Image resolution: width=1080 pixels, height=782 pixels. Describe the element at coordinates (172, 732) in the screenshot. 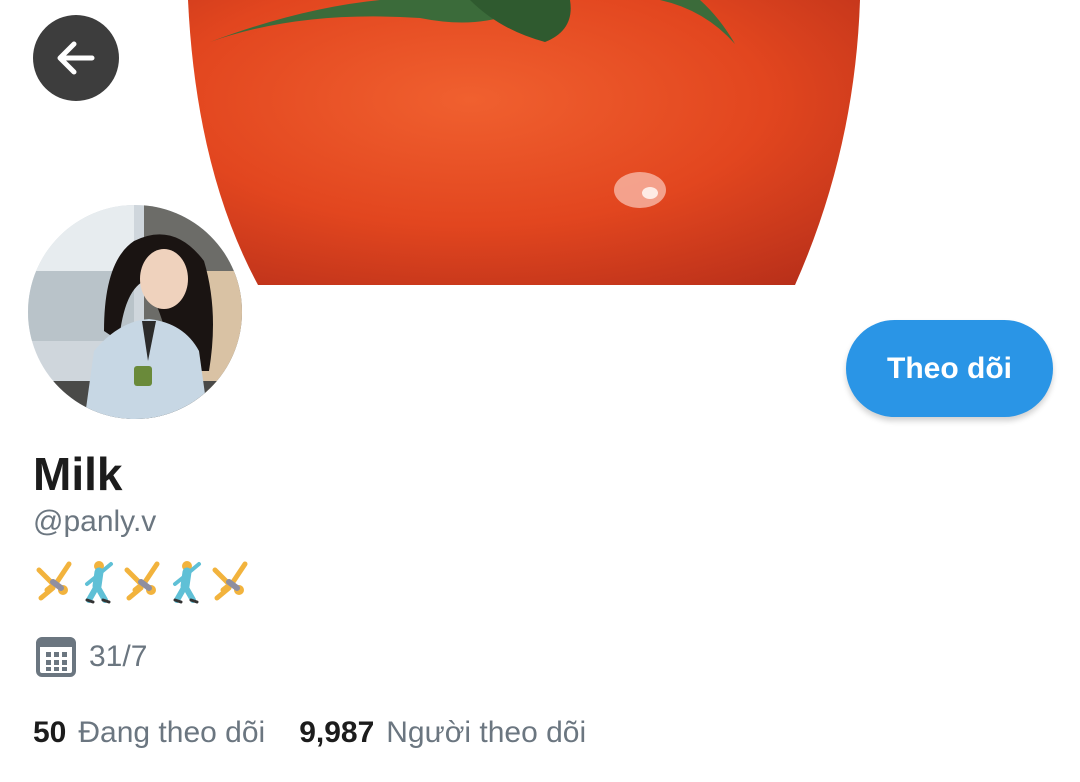

I see `following-label: Đang theo dõi` at that location.